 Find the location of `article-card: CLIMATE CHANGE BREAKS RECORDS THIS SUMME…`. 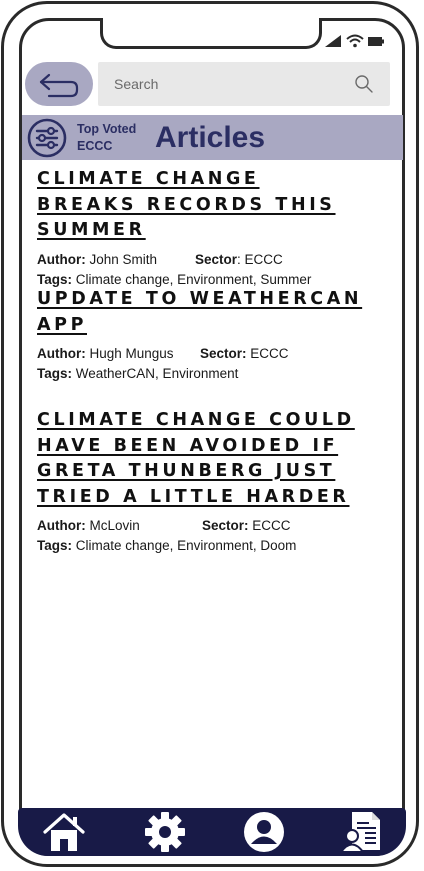

article-card: CLIMATE CHANGE BREAKS RECORDS THIS SUMME… is located at coordinates (202, 228).